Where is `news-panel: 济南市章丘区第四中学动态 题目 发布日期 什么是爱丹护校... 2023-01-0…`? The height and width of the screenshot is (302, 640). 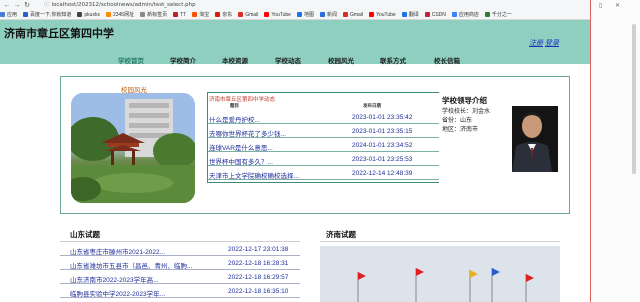 news-panel: 济南市章丘区第四中学动态 题目 发布日期 什么是爱丹护校... 2023-01-0… is located at coordinates (332, 137).